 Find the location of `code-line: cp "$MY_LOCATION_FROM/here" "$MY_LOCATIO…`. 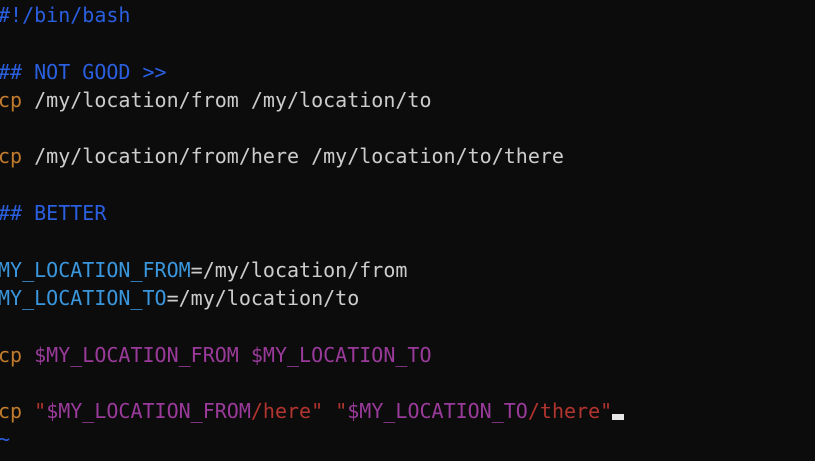

code-line: cp "$MY_LOCATION_FROM/here" "$MY_LOCATIO… is located at coordinates (312, 411).